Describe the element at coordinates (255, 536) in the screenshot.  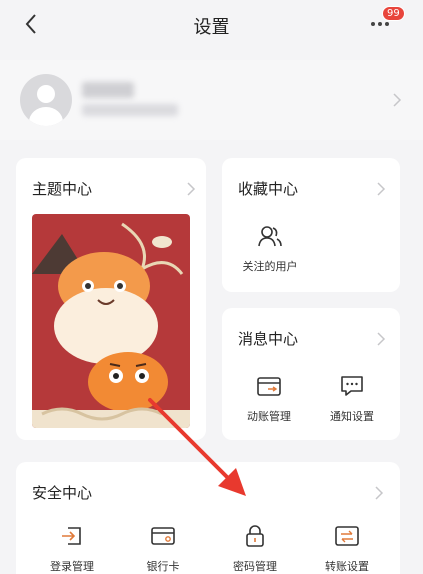
I see `lock-icon` at that location.